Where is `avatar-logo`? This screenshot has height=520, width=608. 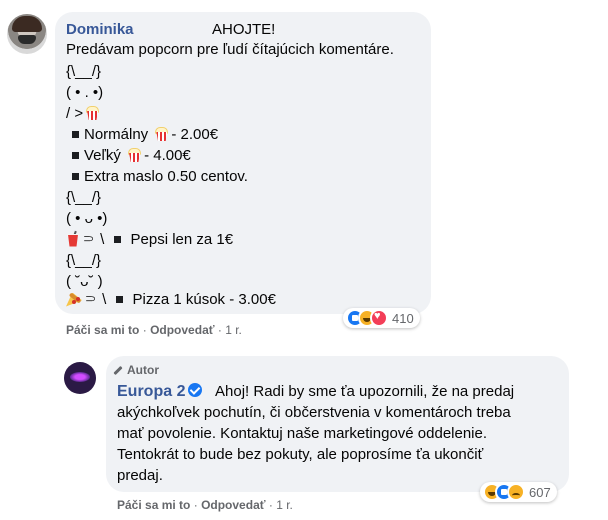
avatar-logo is located at coordinates (80, 377).